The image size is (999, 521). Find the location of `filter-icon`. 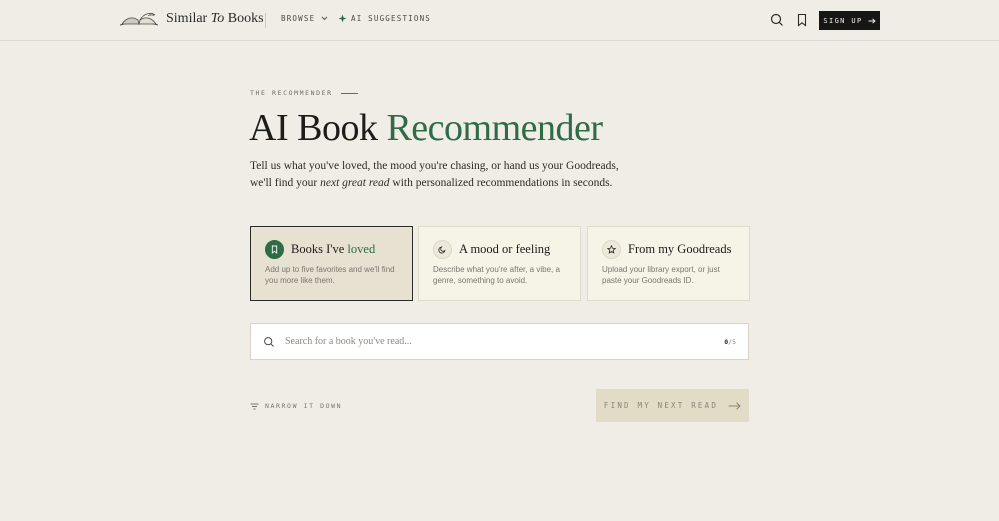

filter-icon is located at coordinates (254, 406).